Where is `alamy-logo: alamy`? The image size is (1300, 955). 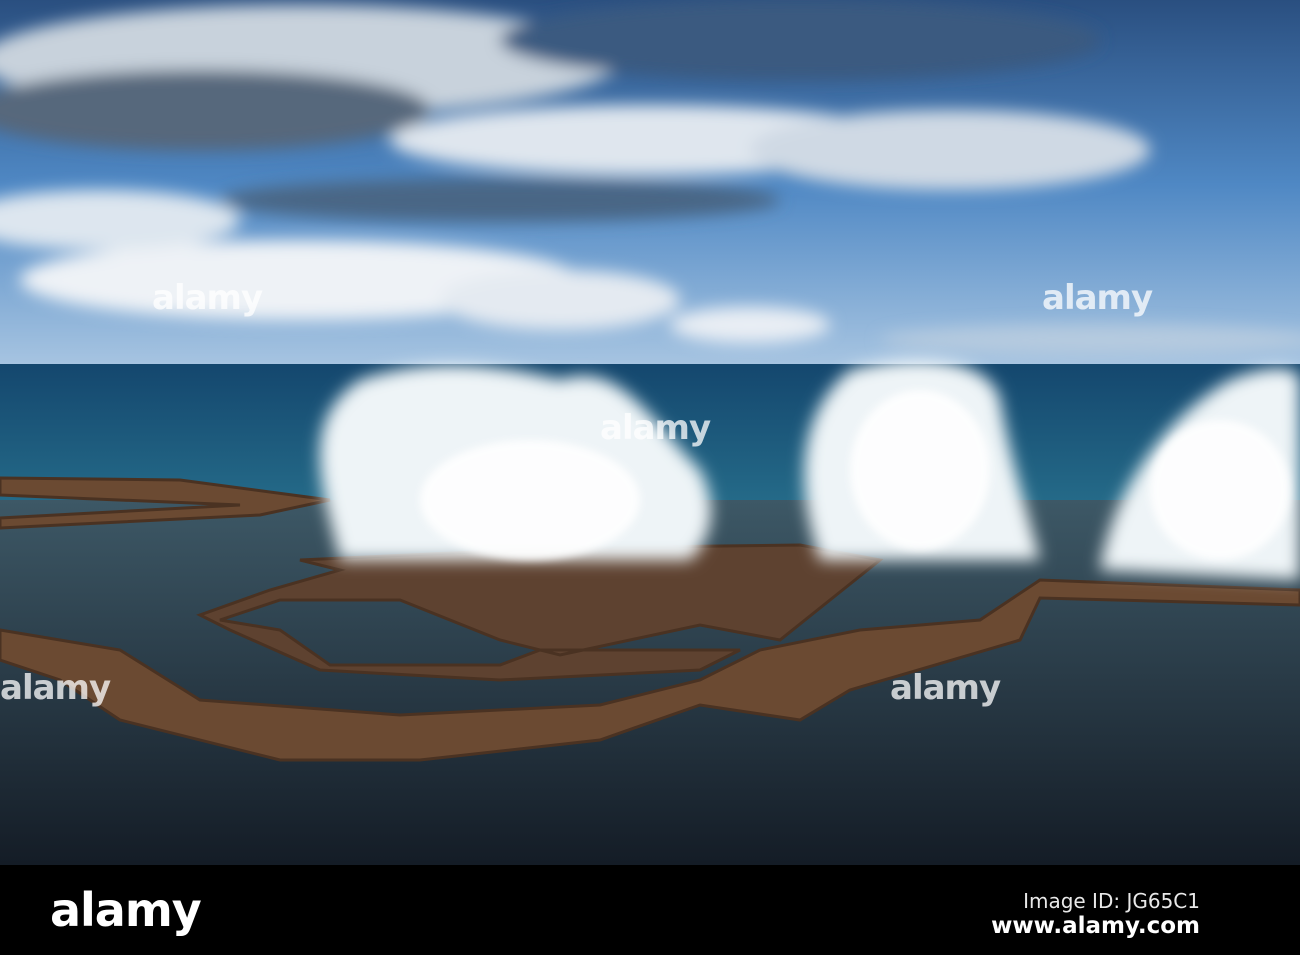
alamy-logo: alamy is located at coordinates (126, 910).